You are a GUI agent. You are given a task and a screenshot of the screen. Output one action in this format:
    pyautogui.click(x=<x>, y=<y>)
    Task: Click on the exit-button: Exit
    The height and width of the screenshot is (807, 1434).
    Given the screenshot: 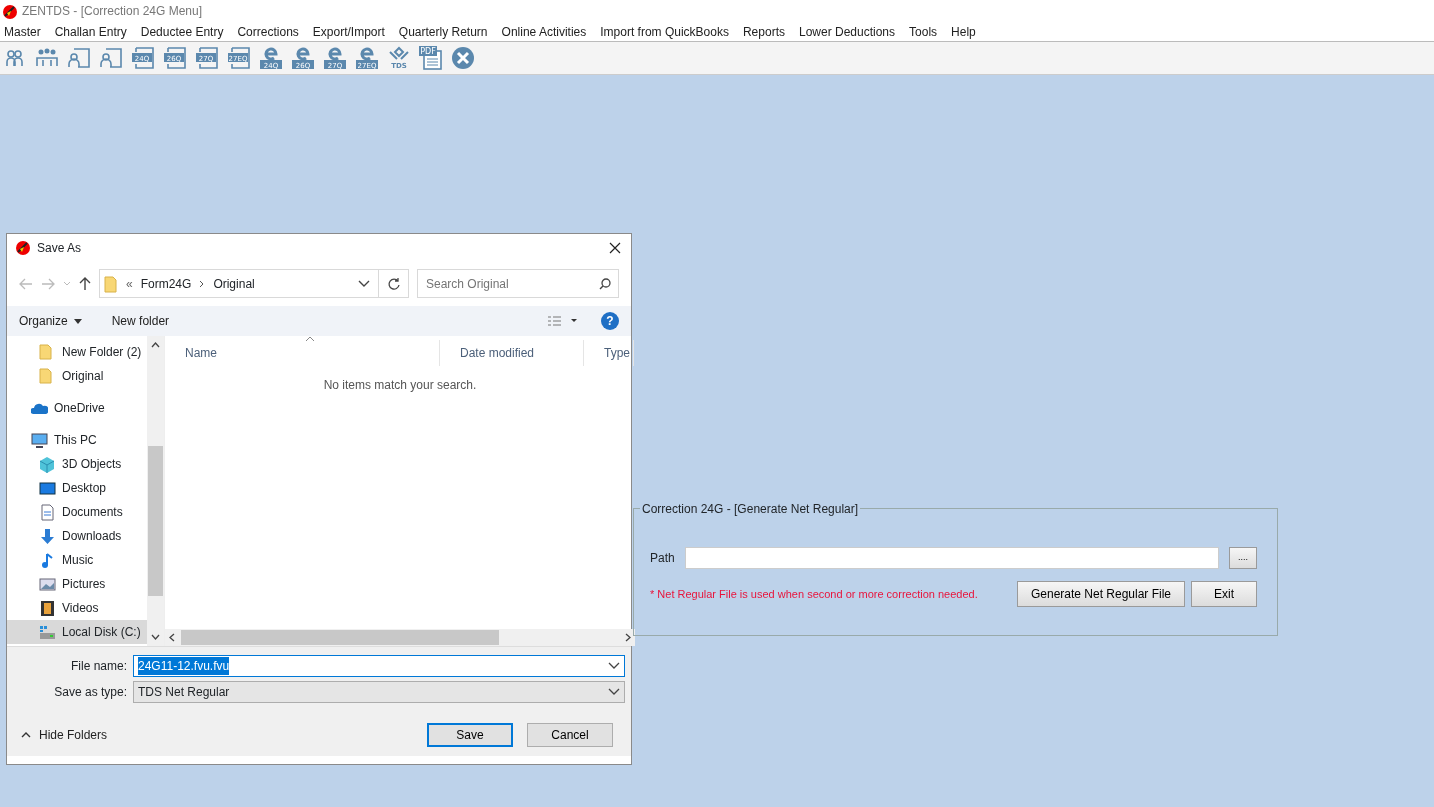 What is the action you would take?
    pyautogui.click(x=1224, y=594)
    